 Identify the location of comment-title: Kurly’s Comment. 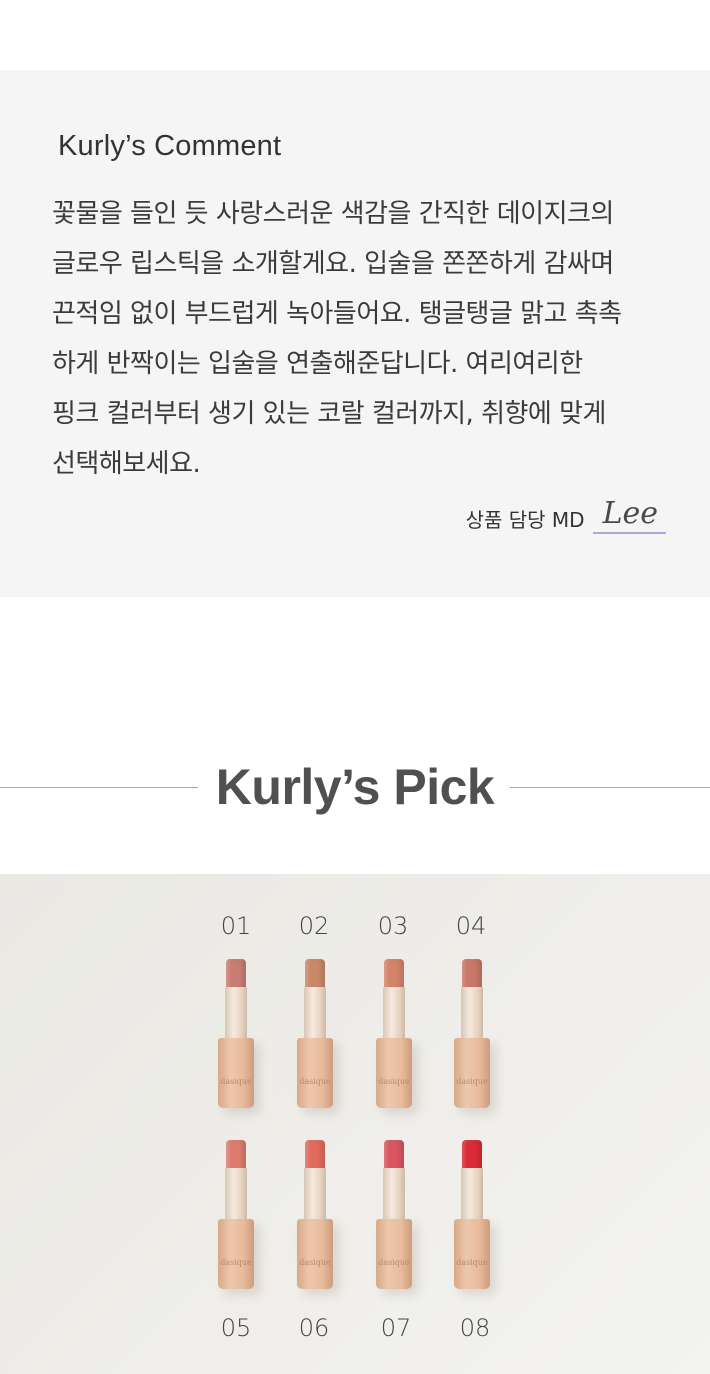
(170, 146).